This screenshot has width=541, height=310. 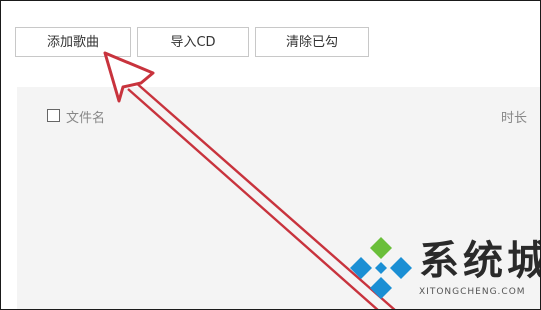 I want to click on watermark-domain: XITONGCHENG.COM, so click(x=472, y=292).